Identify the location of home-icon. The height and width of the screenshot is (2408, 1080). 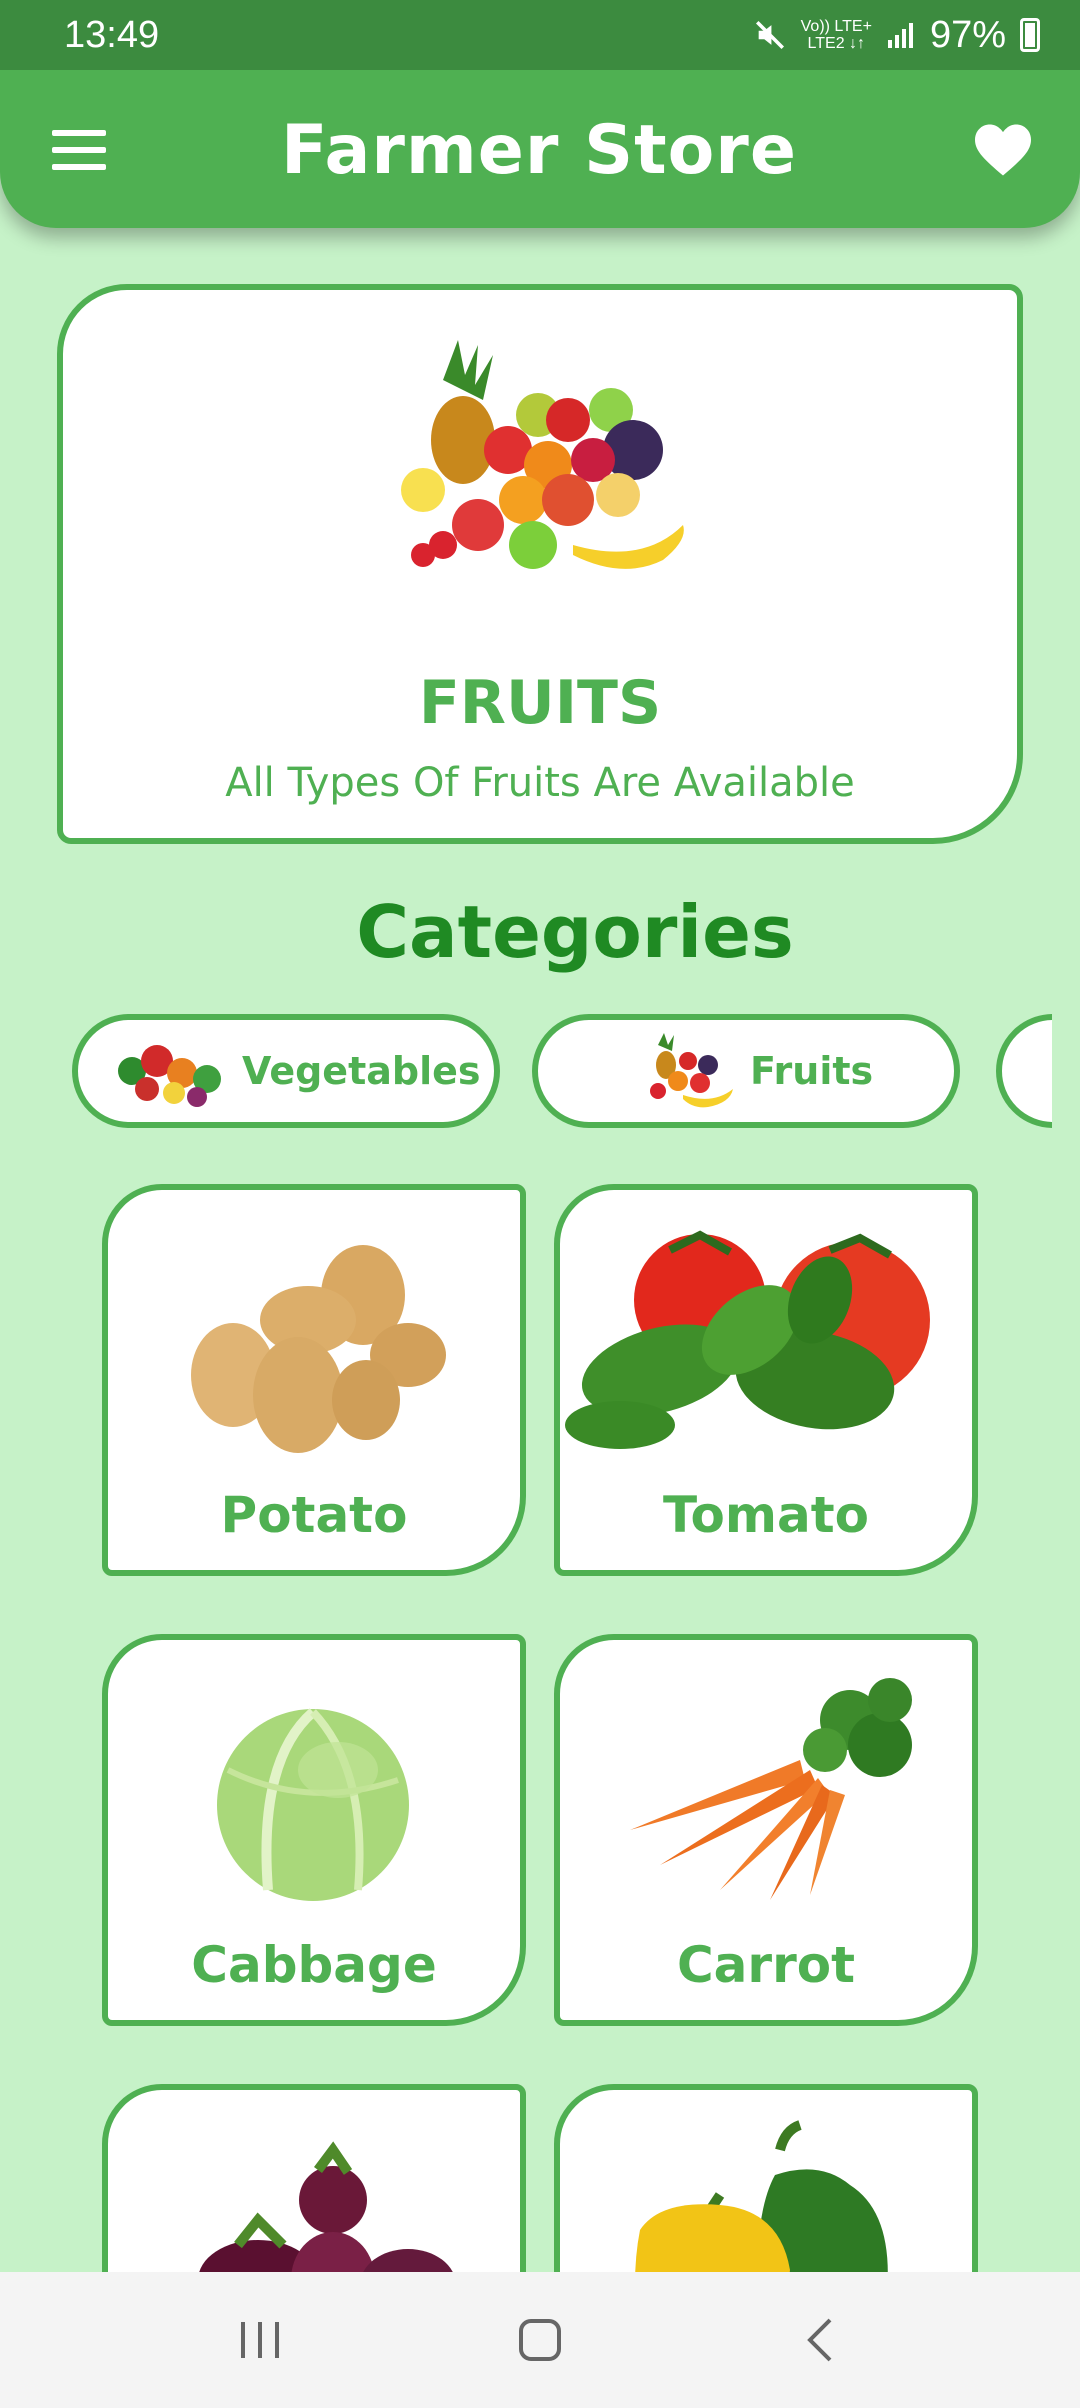
(540, 2340).